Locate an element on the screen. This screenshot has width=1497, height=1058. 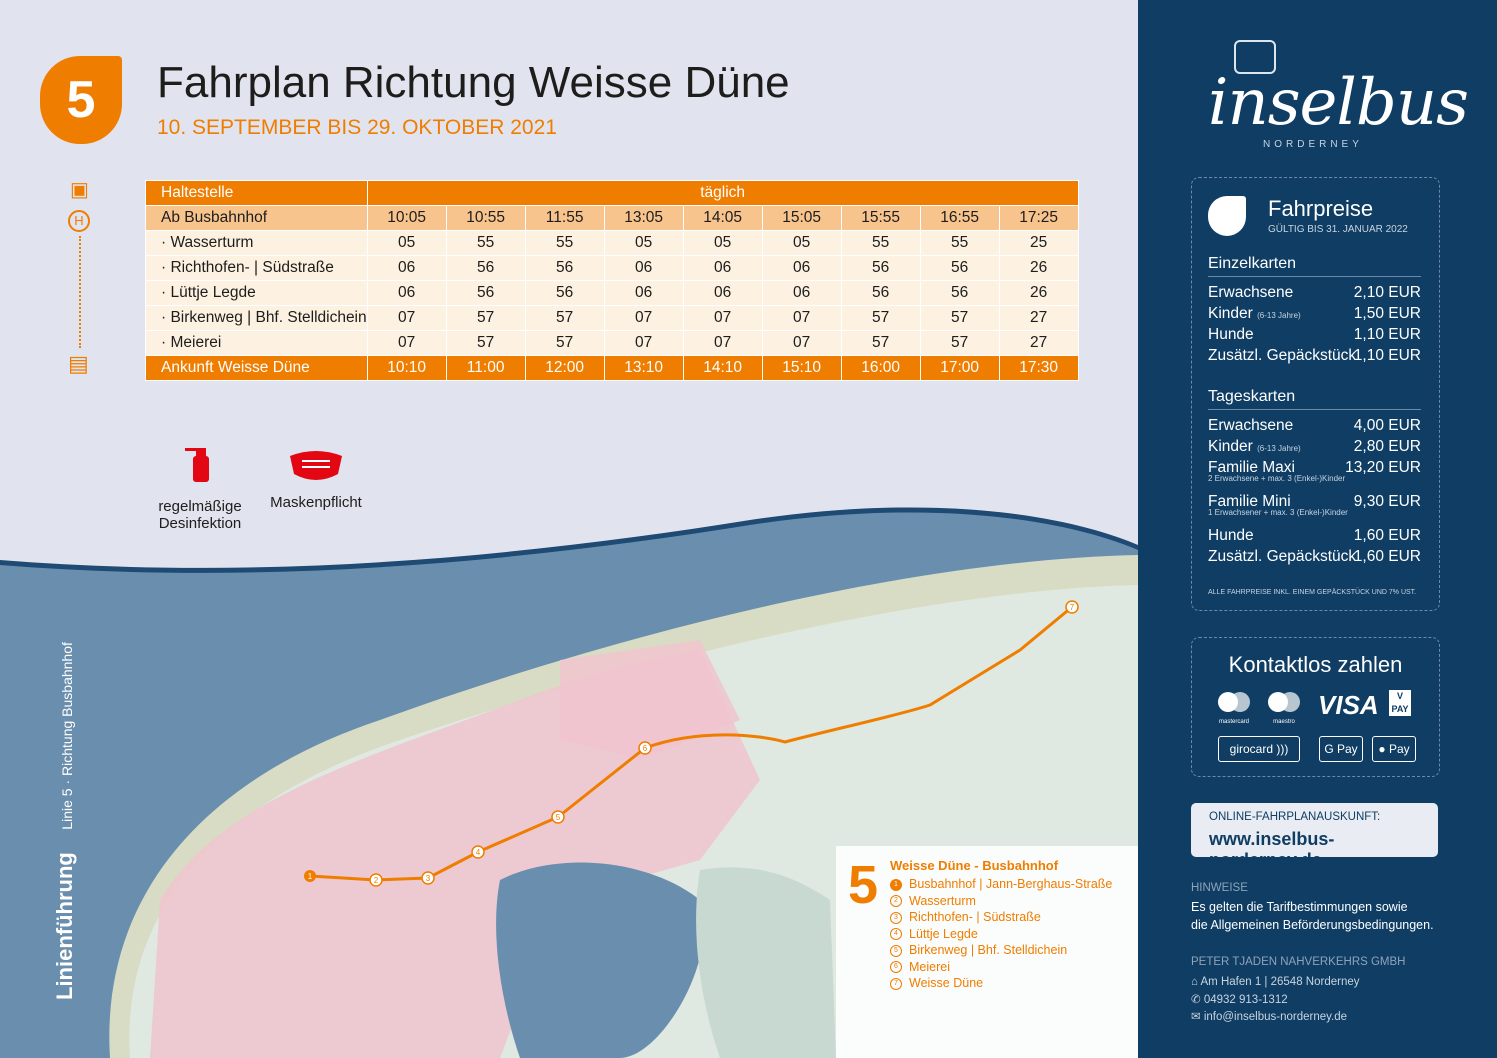
stop-name: · Meierei is located at coordinates (256, 343).